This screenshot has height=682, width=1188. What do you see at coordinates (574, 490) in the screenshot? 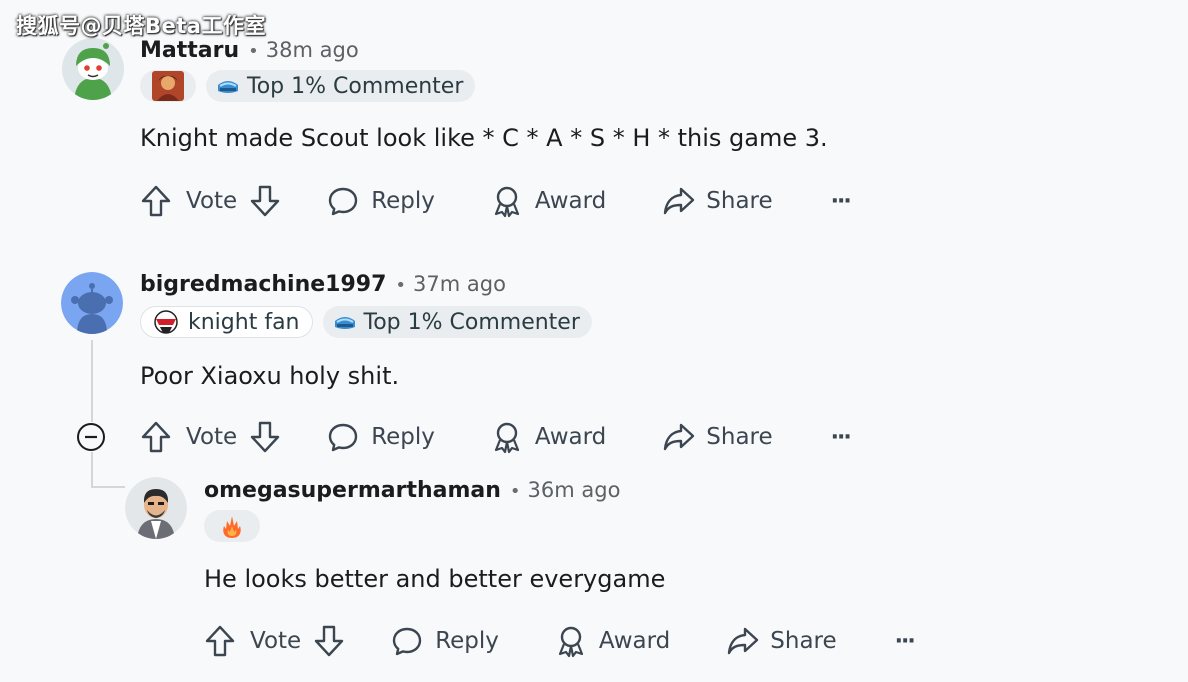
I see `timestamp: 36m ago` at bounding box center [574, 490].